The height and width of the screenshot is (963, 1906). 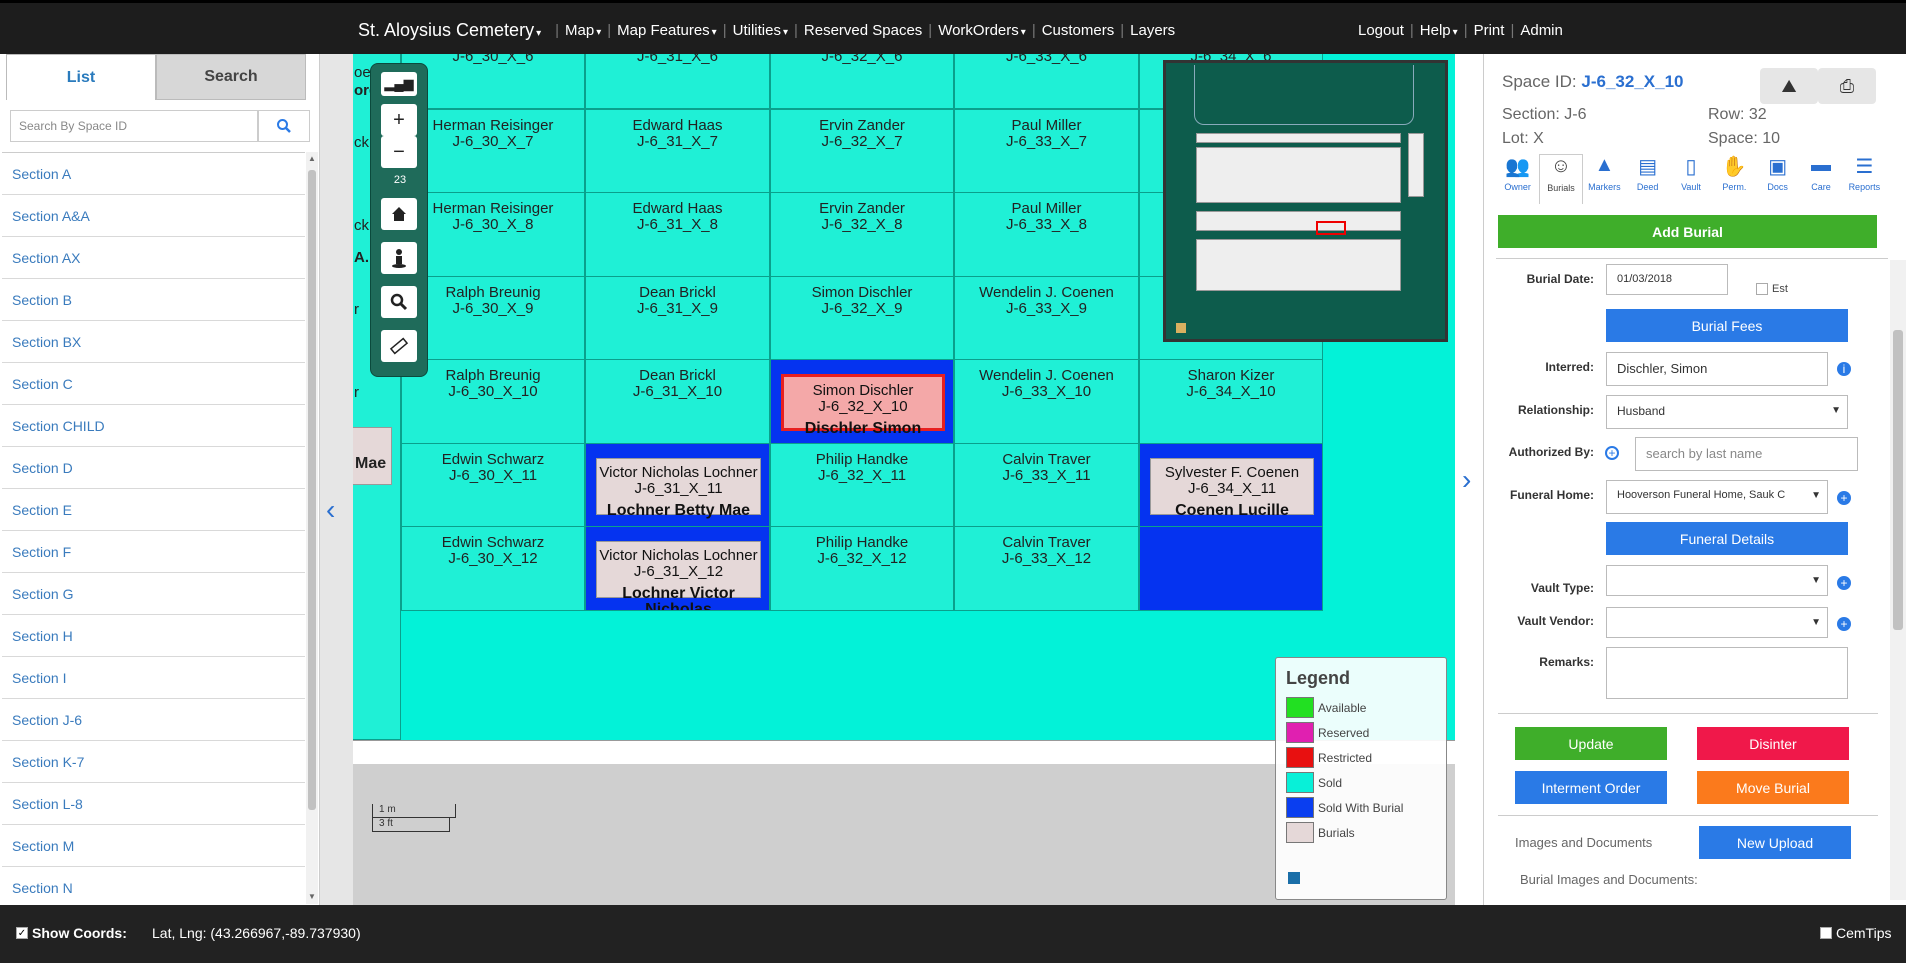 What do you see at coordinates (153, 426) in the screenshot?
I see `section-item: Section CHILD` at bounding box center [153, 426].